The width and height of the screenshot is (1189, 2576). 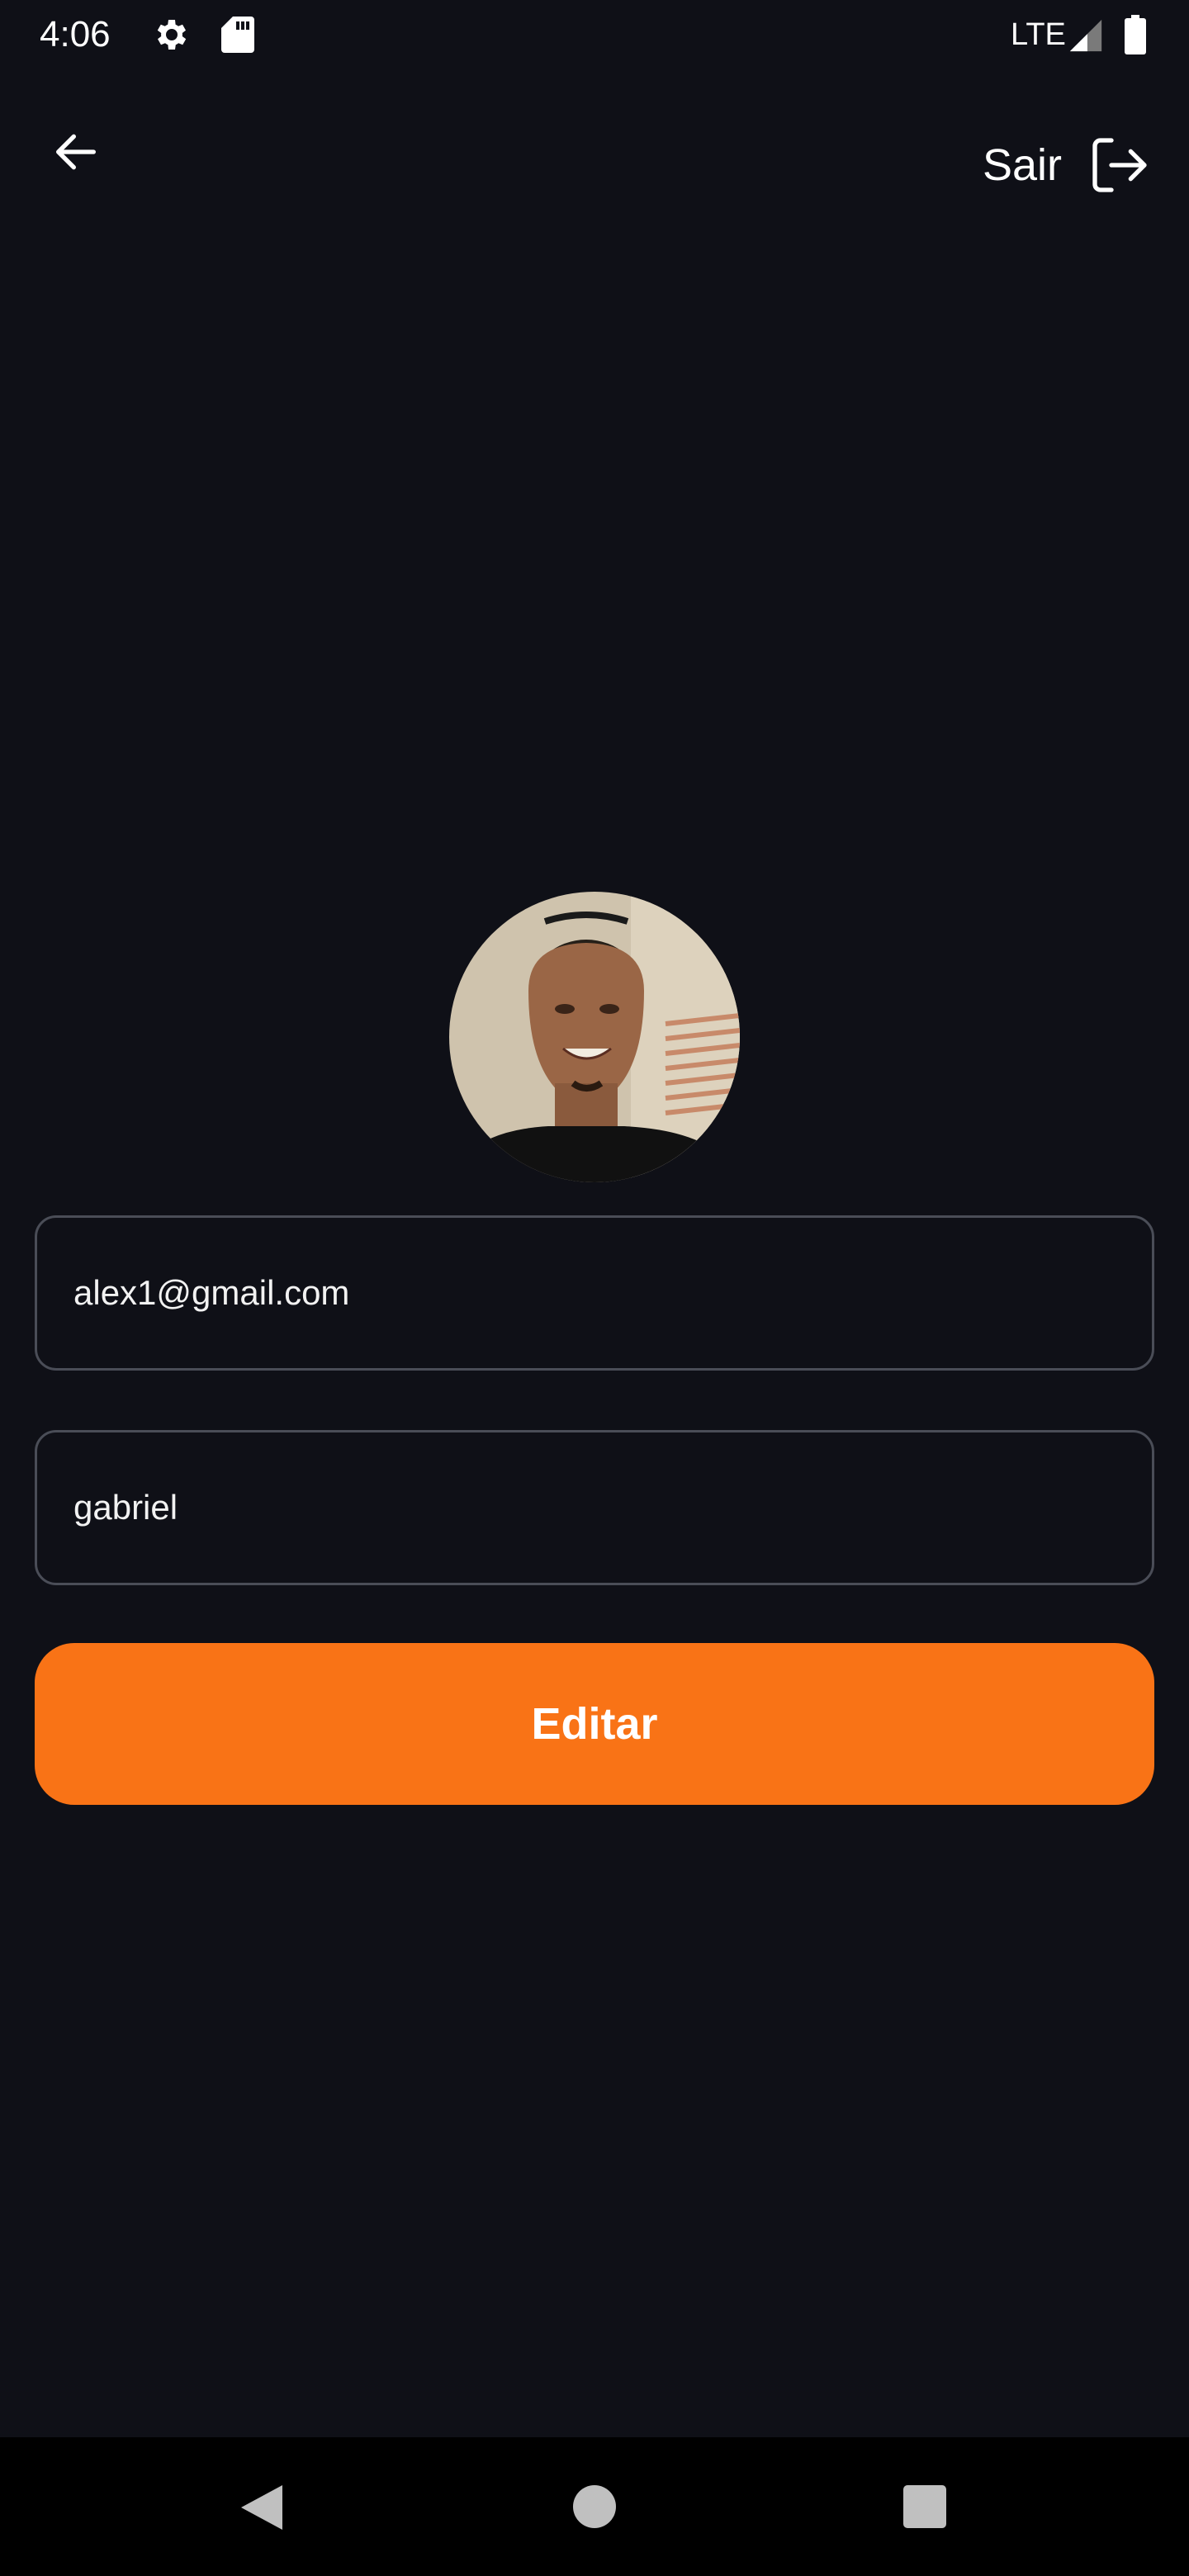 What do you see at coordinates (172, 35) in the screenshot?
I see `gear-icon` at bounding box center [172, 35].